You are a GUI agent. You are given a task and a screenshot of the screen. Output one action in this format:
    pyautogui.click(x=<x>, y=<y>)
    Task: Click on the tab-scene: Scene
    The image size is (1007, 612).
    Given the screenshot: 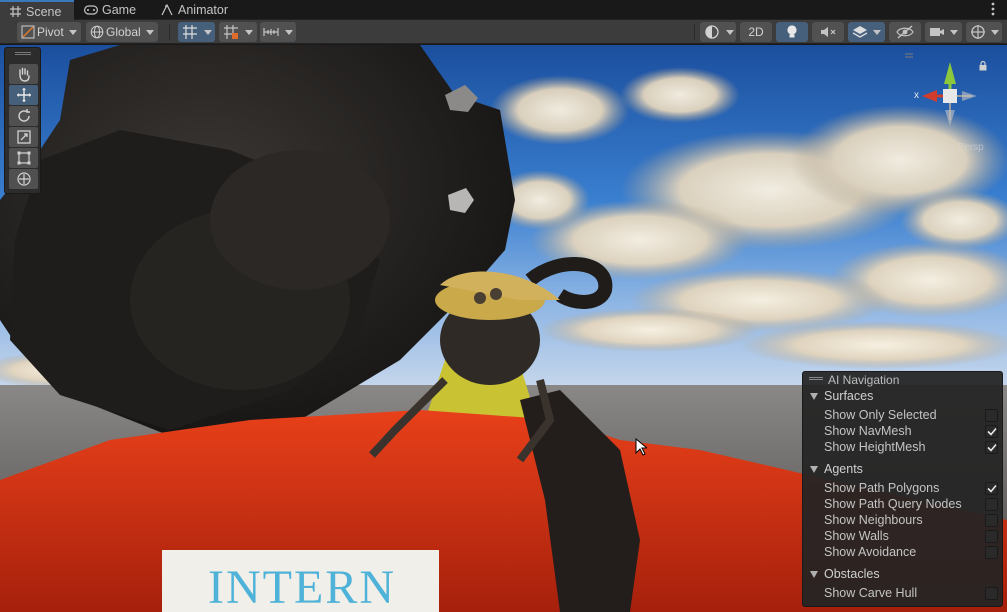 What is the action you would take?
    pyautogui.click(x=37, y=10)
    